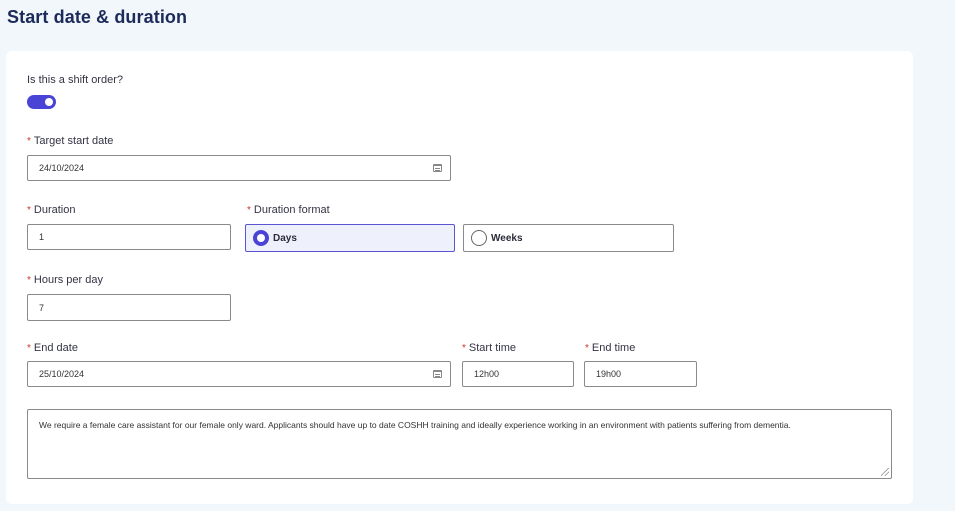  Describe the element at coordinates (479, 238) in the screenshot. I see `radio-unselected-icon` at that location.